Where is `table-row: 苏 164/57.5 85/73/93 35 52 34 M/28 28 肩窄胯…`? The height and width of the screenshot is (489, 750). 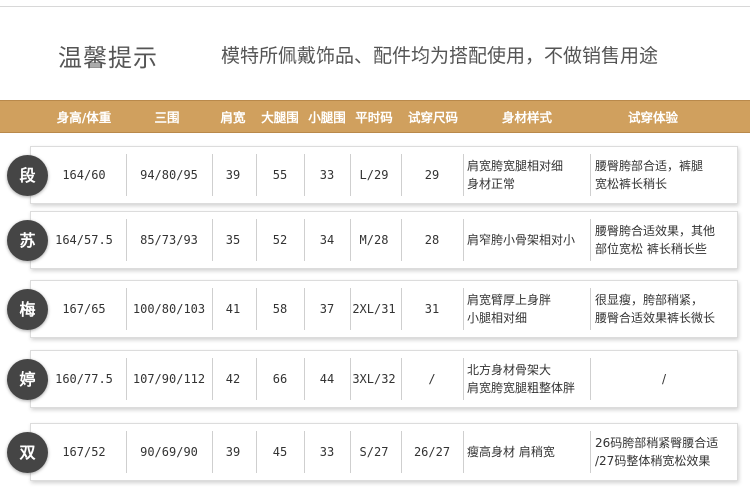 table-row: 苏 164/57.5 85/73/93 35 52 34 M/28 28 肩窄胯… is located at coordinates (375, 240).